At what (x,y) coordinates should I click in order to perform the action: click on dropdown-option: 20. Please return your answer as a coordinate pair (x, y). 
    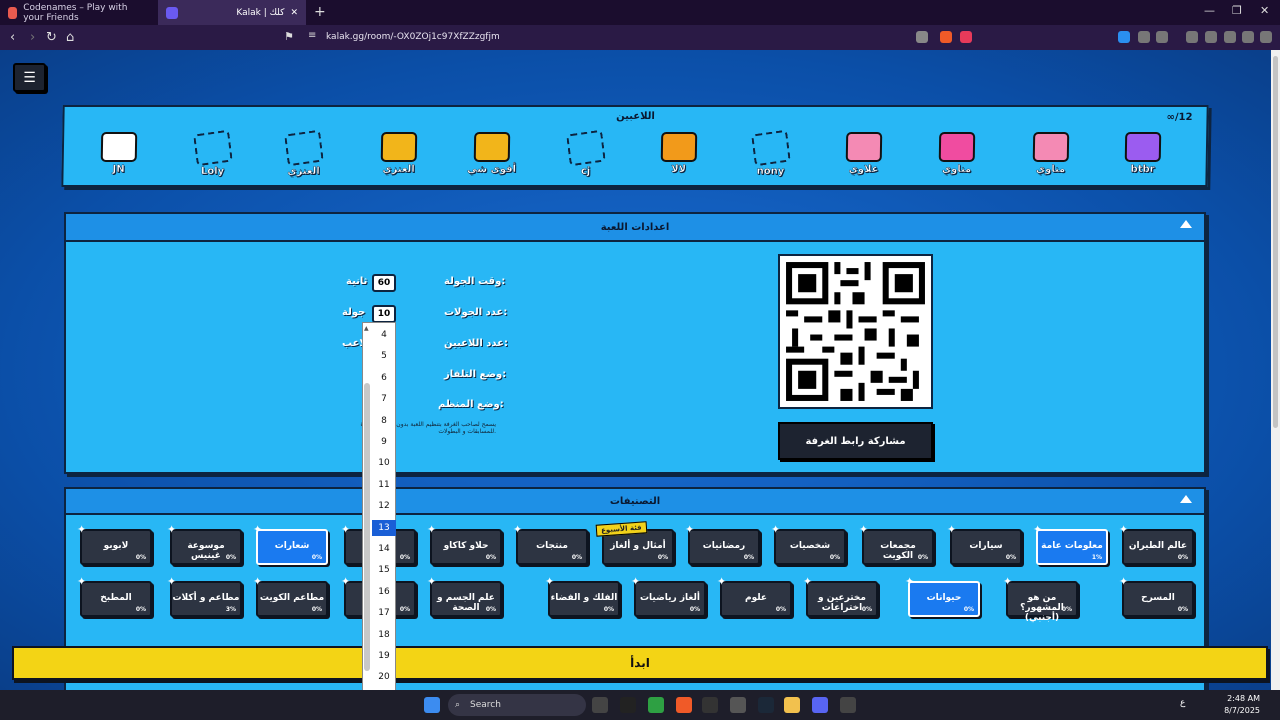
    Looking at the image, I should click on (384, 677).